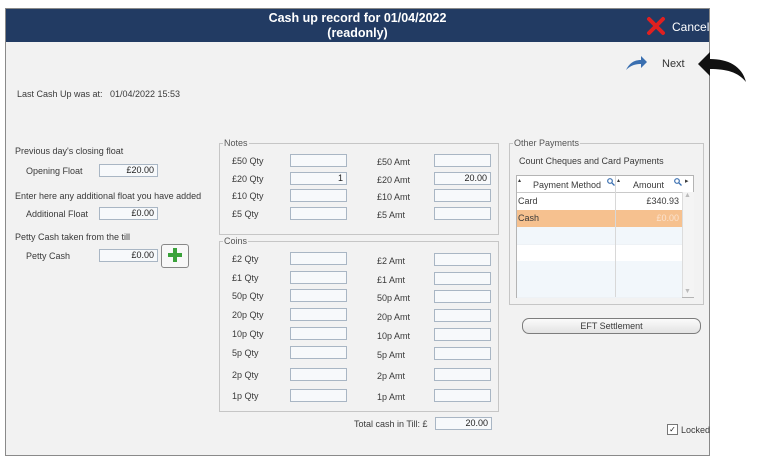  Describe the element at coordinates (394, 336) in the screenshot. I see `amt-label: 10p Amt` at that location.